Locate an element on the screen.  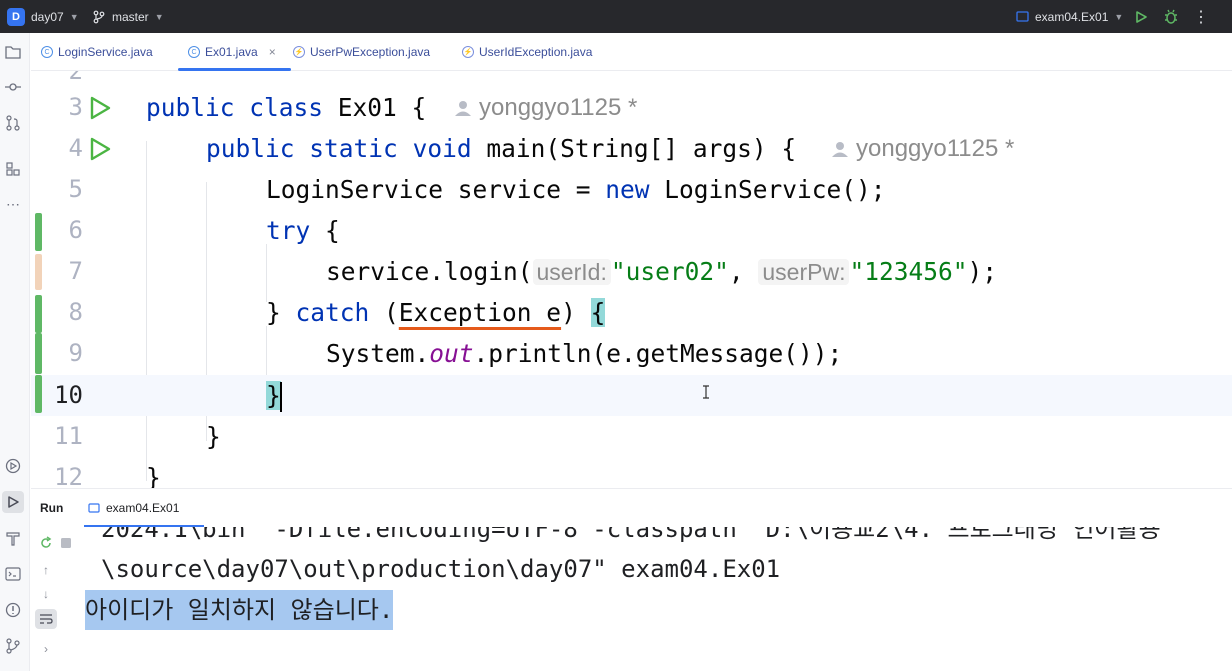
tab-ex01: C Ex01.java × is located at coordinates (234, 52).